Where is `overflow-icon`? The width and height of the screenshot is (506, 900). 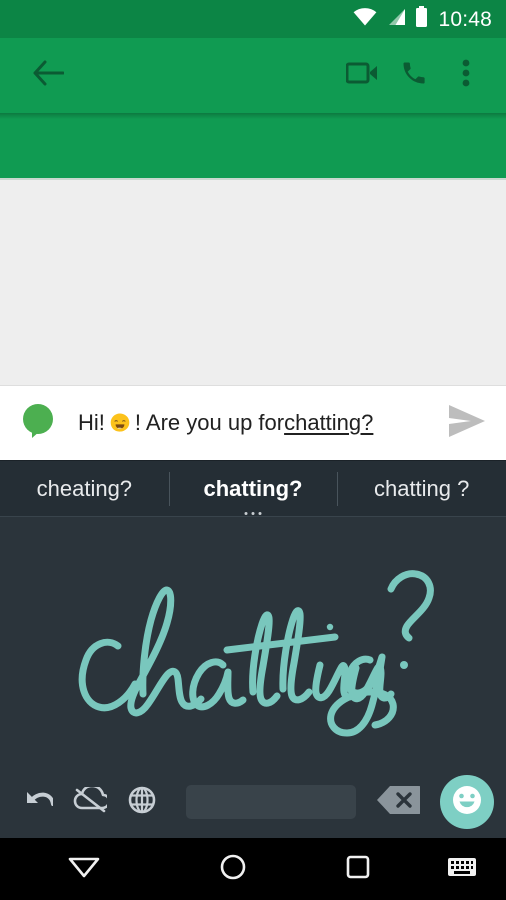
overflow-icon is located at coordinates (466, 75).